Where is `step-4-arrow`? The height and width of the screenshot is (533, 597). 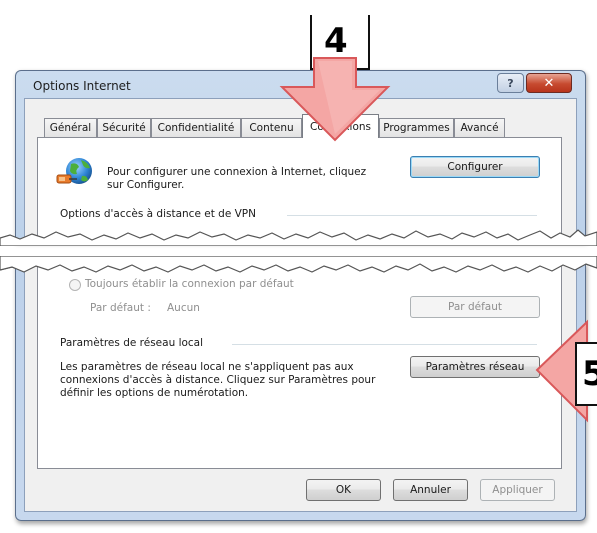 step-4-arrow is located at coordinates (335, 99).